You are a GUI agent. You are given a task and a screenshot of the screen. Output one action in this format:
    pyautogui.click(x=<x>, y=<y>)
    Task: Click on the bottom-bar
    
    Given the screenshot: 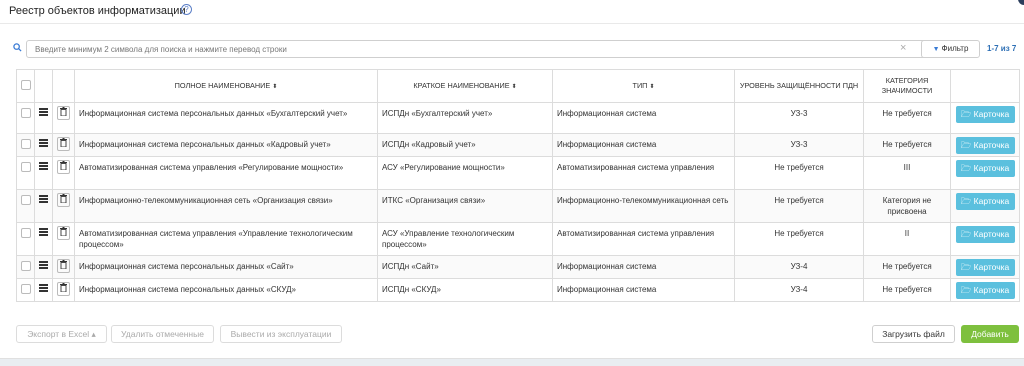 What is the action you would take?
    pyautogui.click(x=512, y=362)
    